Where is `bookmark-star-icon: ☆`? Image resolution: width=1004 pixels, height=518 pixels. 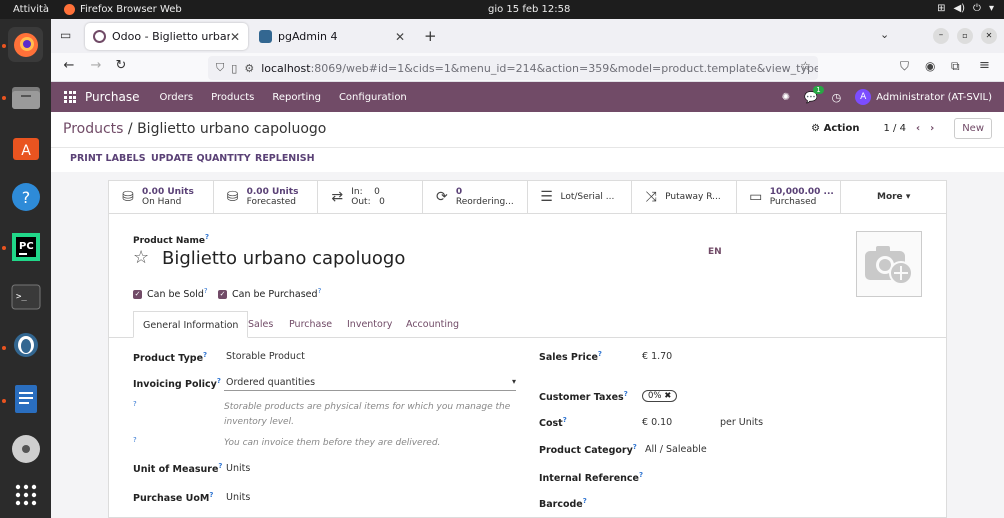 bookmark-star-icon: ☆ is located at coordinates (805, 66).